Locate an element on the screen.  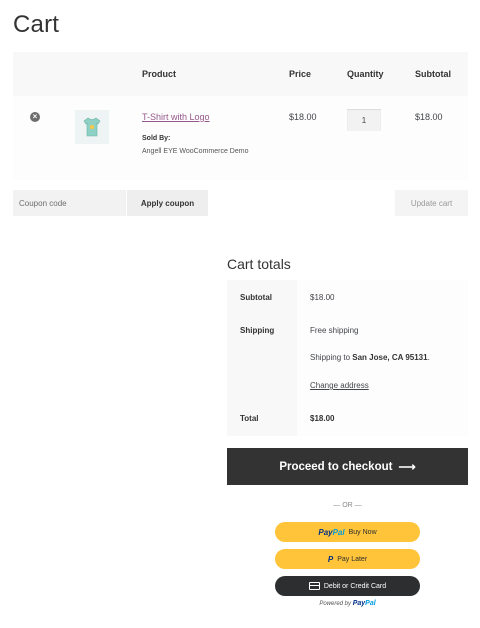
powered-by-paypal: Powered by PayPal is located at coordinates (347, 603).